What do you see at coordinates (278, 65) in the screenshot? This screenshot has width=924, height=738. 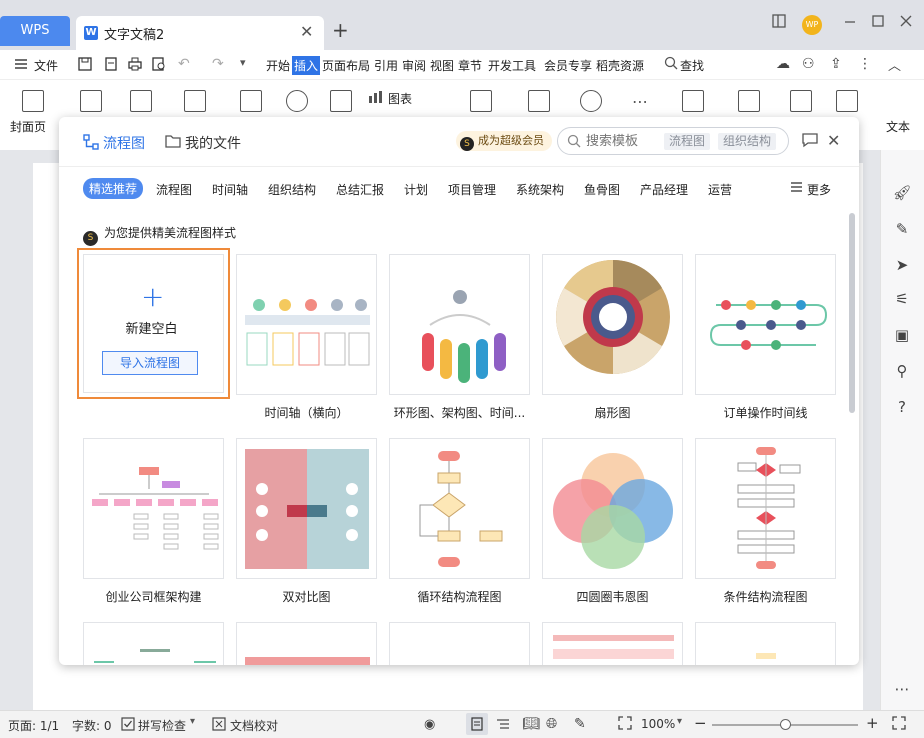 I see `menu-start: 开始` at bounding box center [278, 65].